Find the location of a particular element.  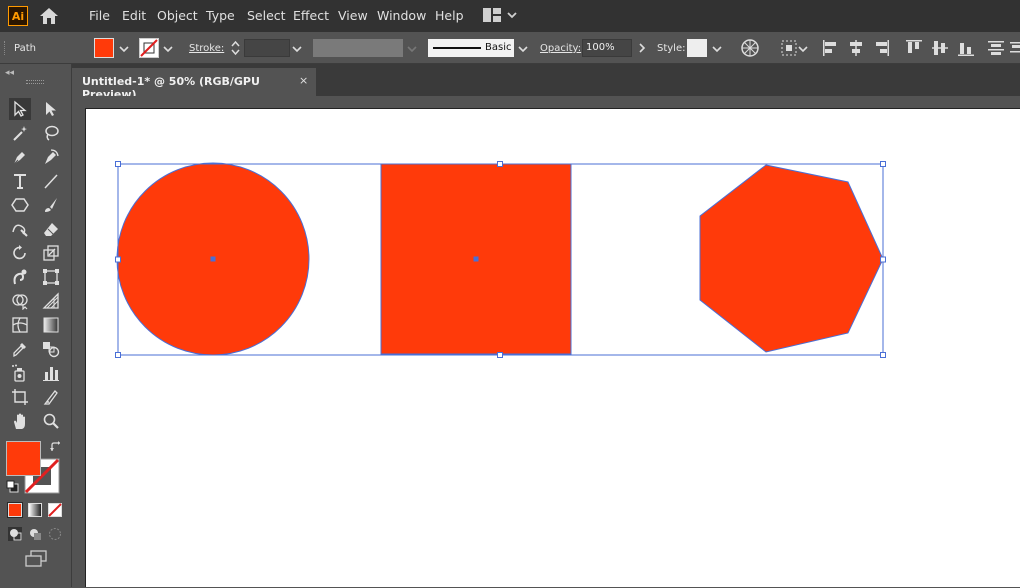

screen-mode-icon is located at coordinates (36, 559).